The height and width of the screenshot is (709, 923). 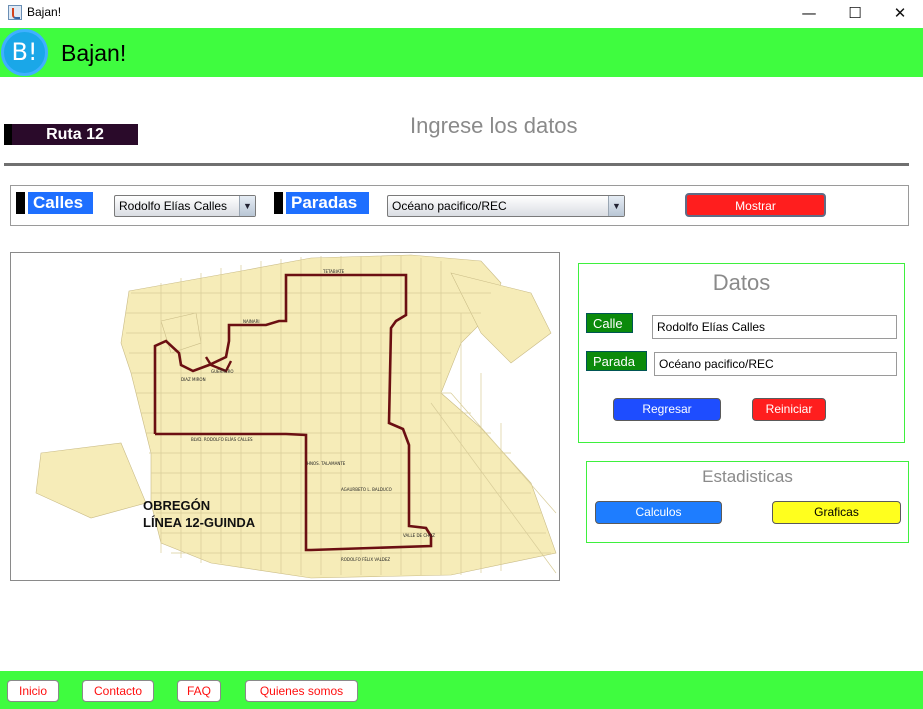 What do you see at coordinates (222, 371) in the screenshot?
I see `svg-text: GUERRERO` at bounding box center [222, 371].